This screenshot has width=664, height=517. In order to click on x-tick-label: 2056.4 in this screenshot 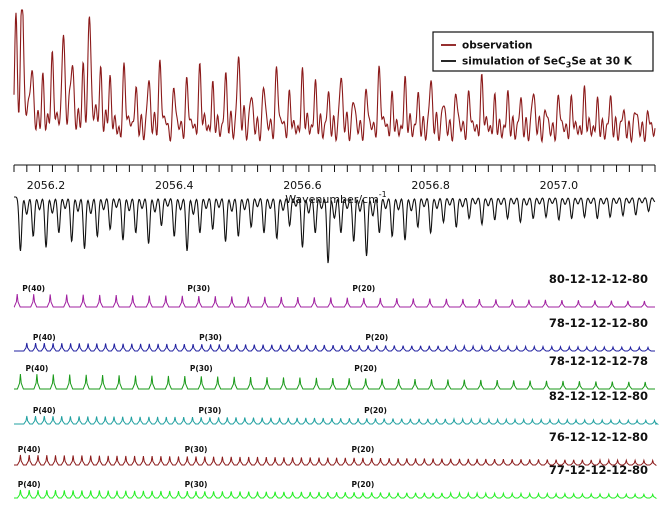, I will do `click(174, 185)`.